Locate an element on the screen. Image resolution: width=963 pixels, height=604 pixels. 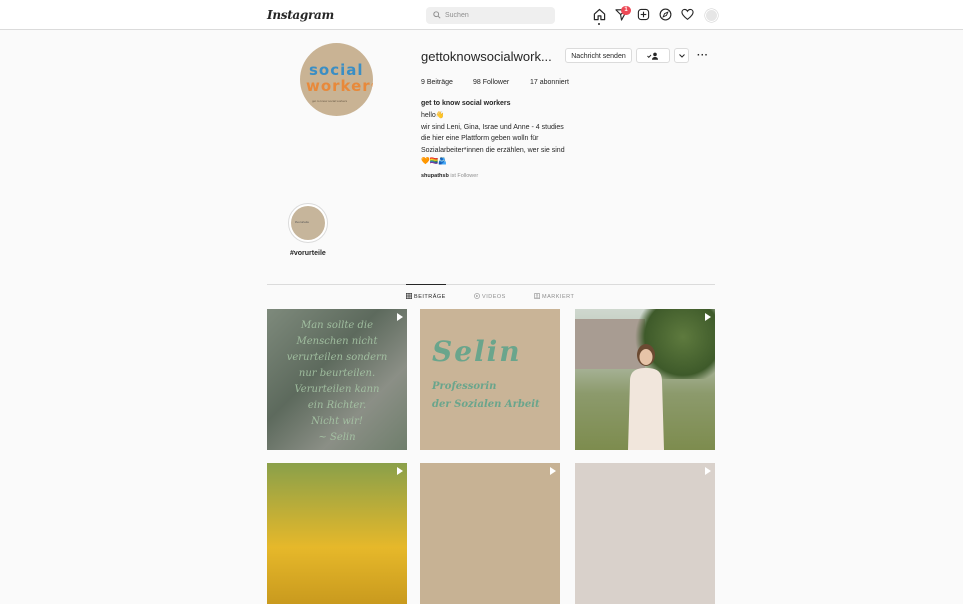
followed-by: shupathsb ist Follower is located at coordinates (449, 176).